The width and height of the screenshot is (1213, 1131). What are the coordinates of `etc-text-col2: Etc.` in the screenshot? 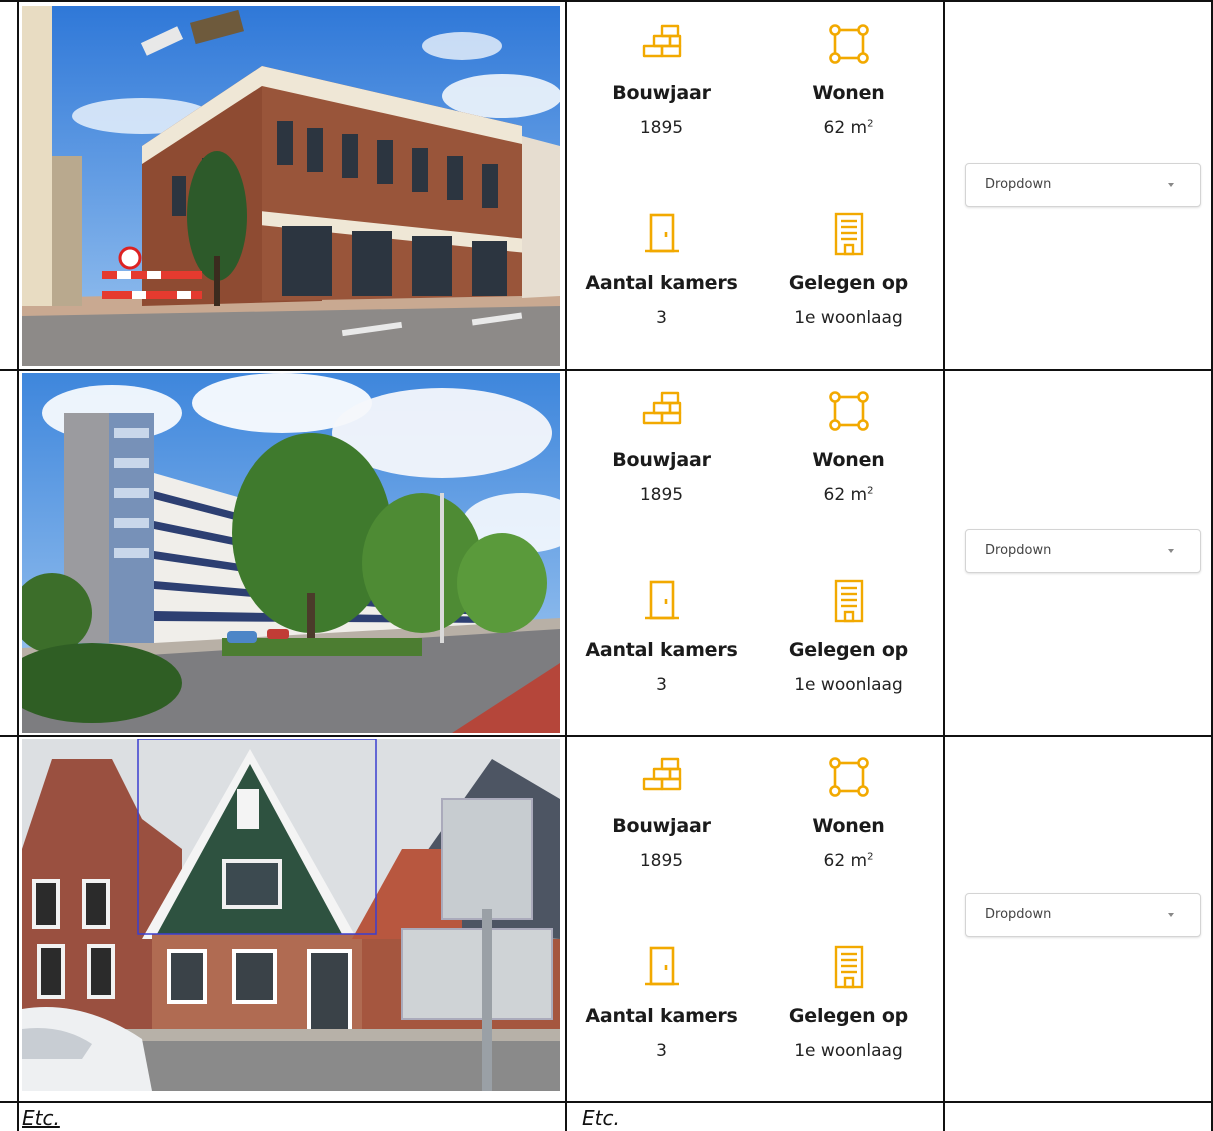 It's located at (601, 1118).